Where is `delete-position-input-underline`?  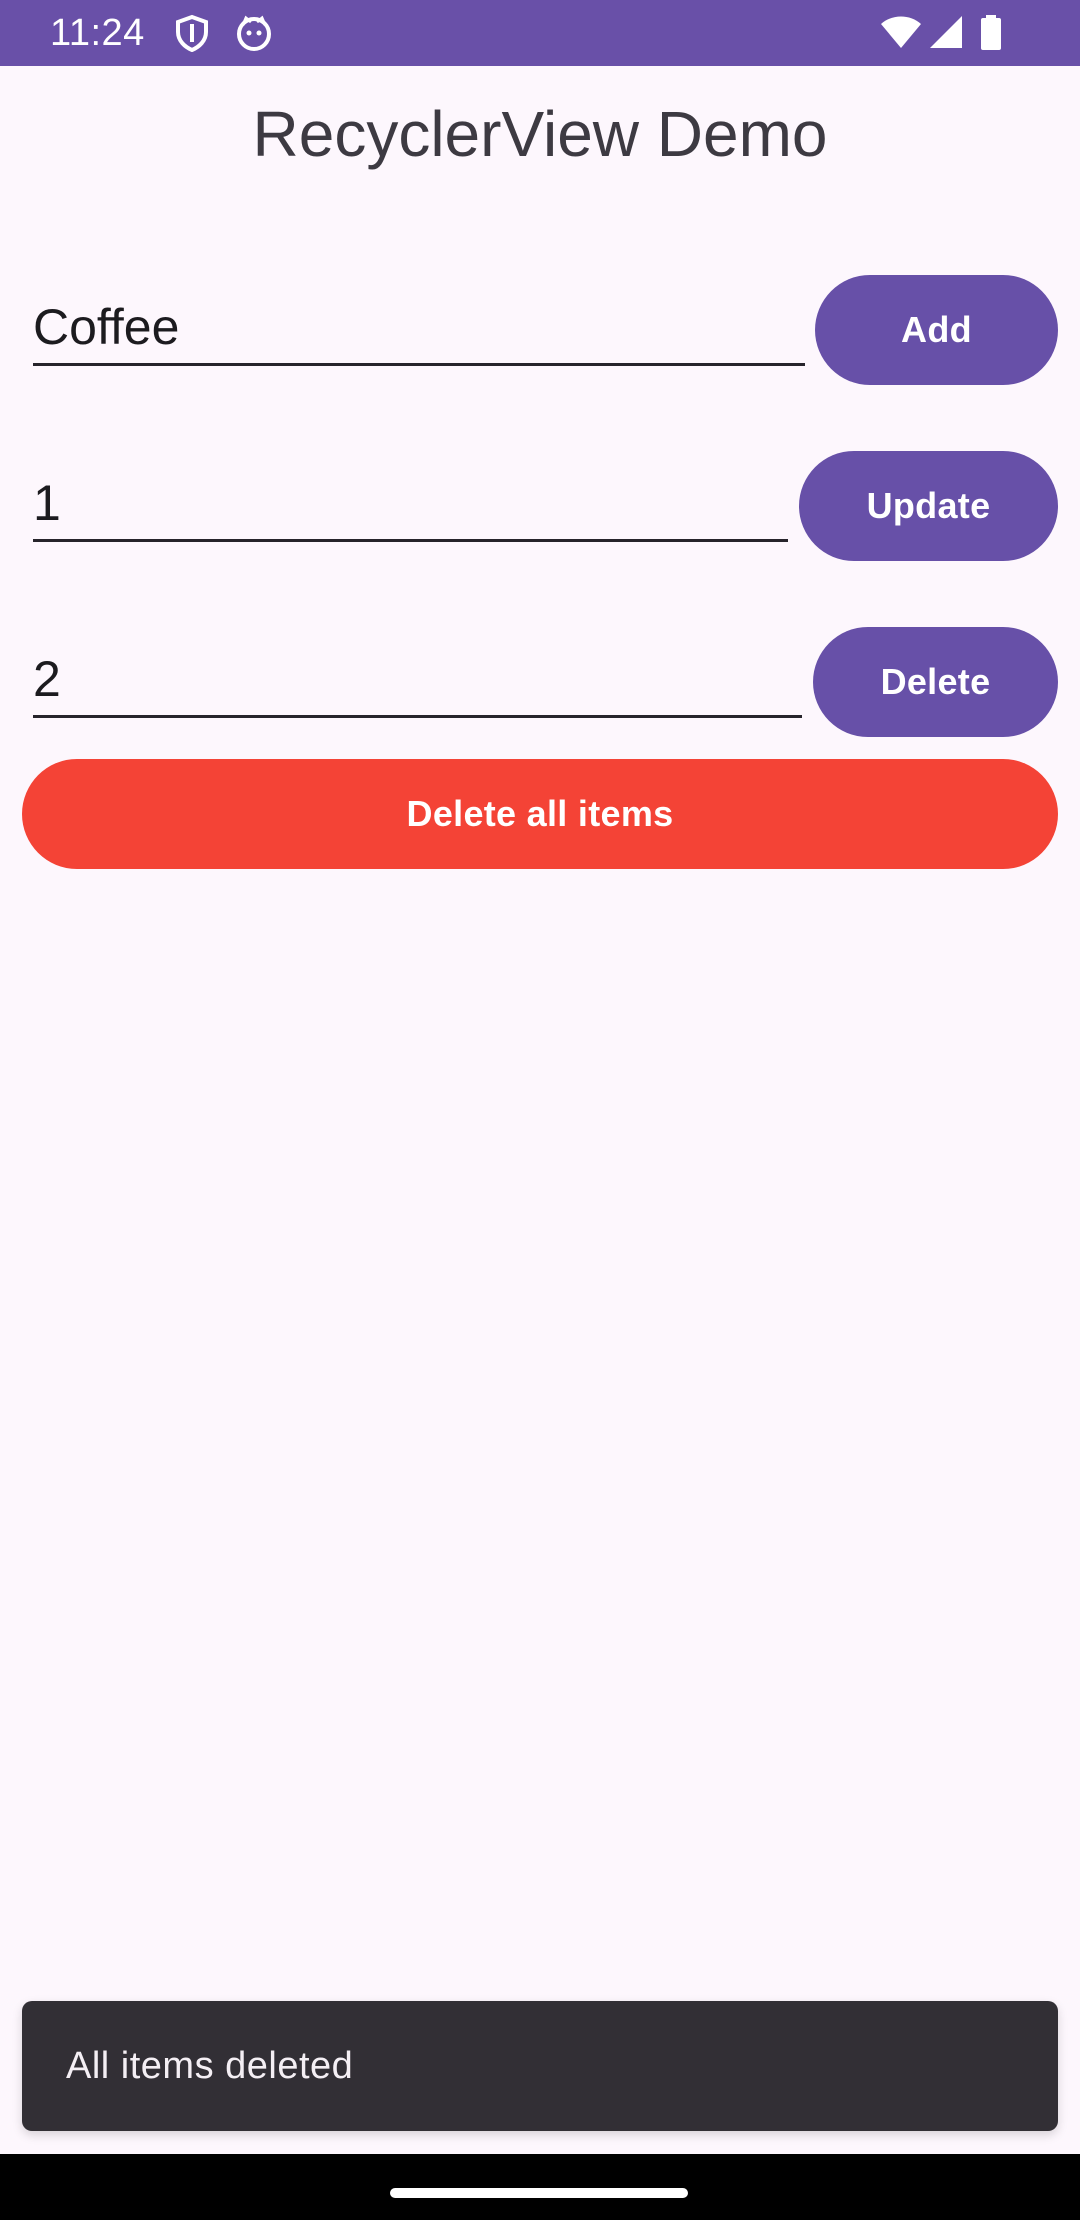 delete-position-input-underline is located at coordinates (417, 716).